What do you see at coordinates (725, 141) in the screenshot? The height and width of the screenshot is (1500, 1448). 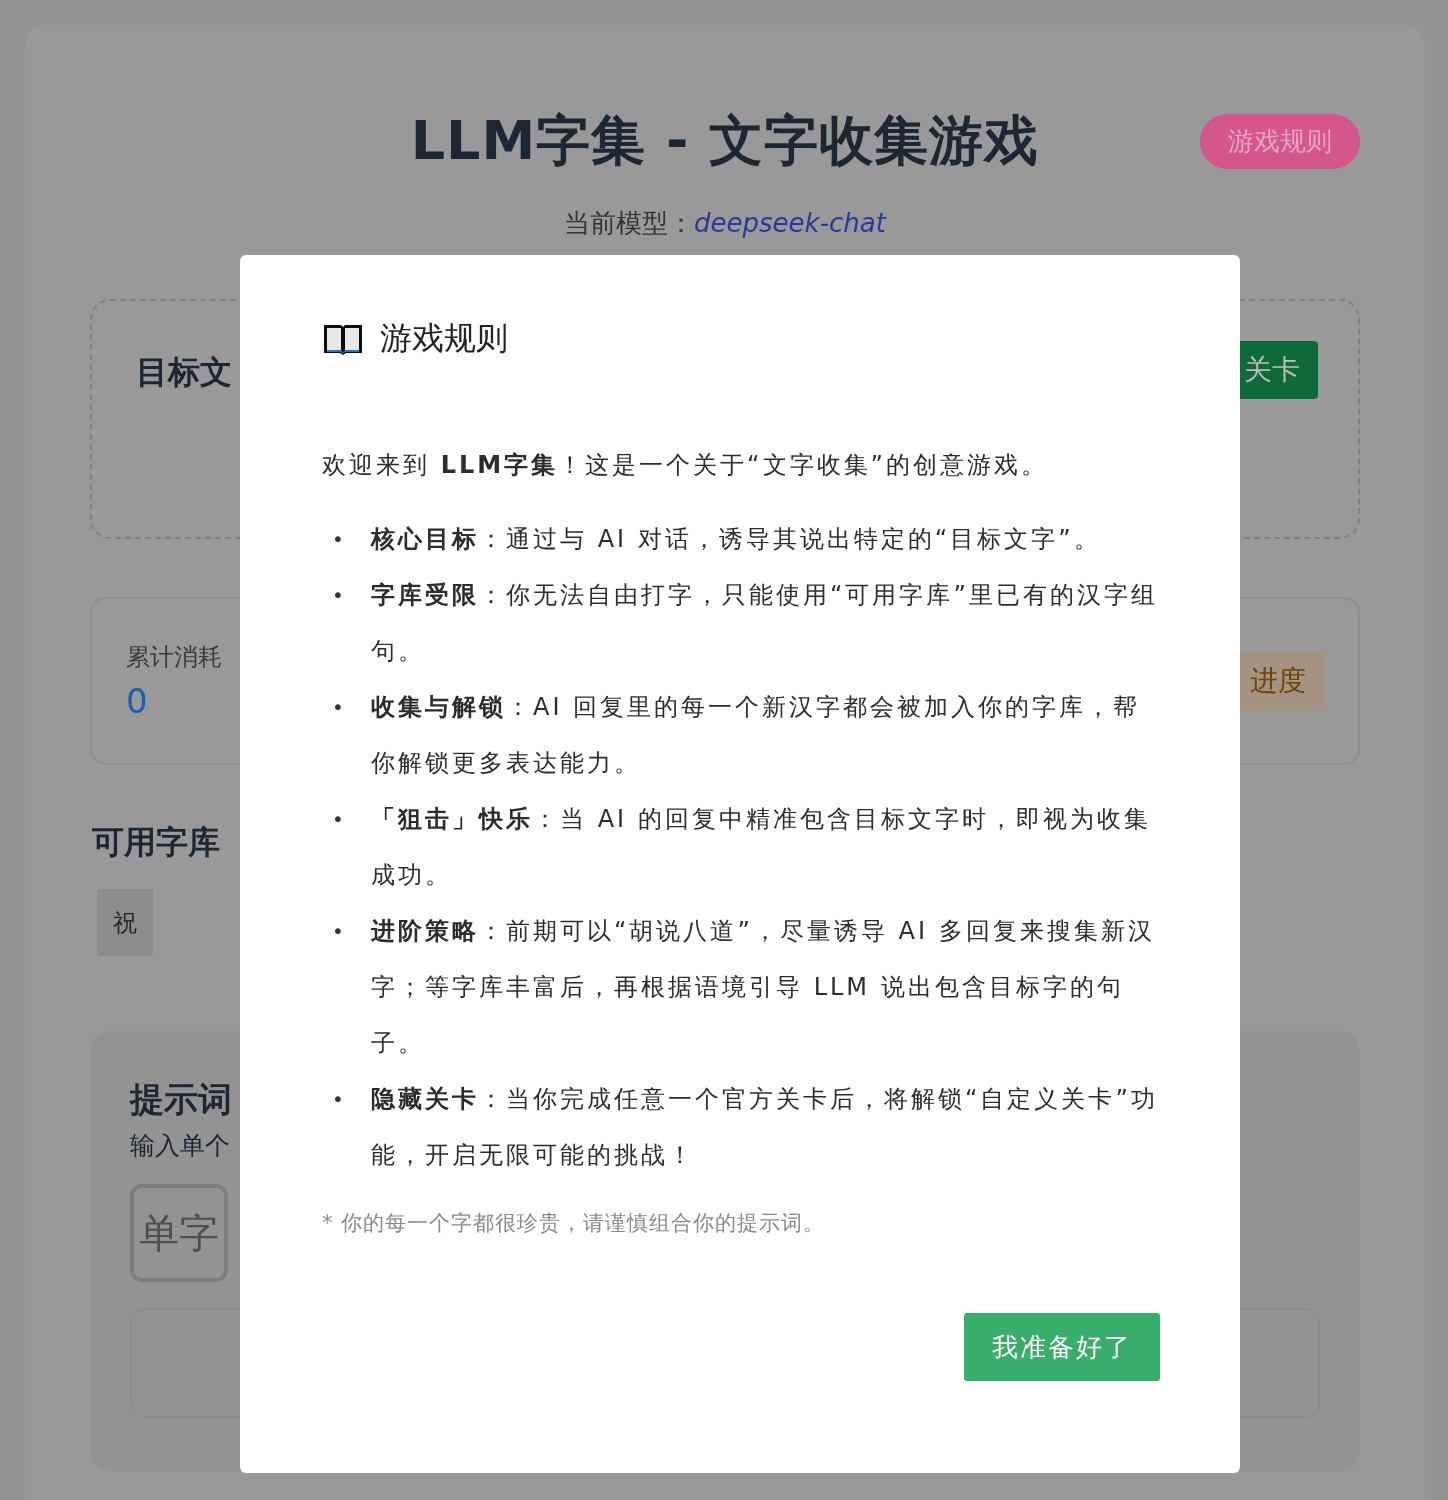 I see `page-title: LLM字集 - 文字收集游戏` at bounding box center [725, 141].